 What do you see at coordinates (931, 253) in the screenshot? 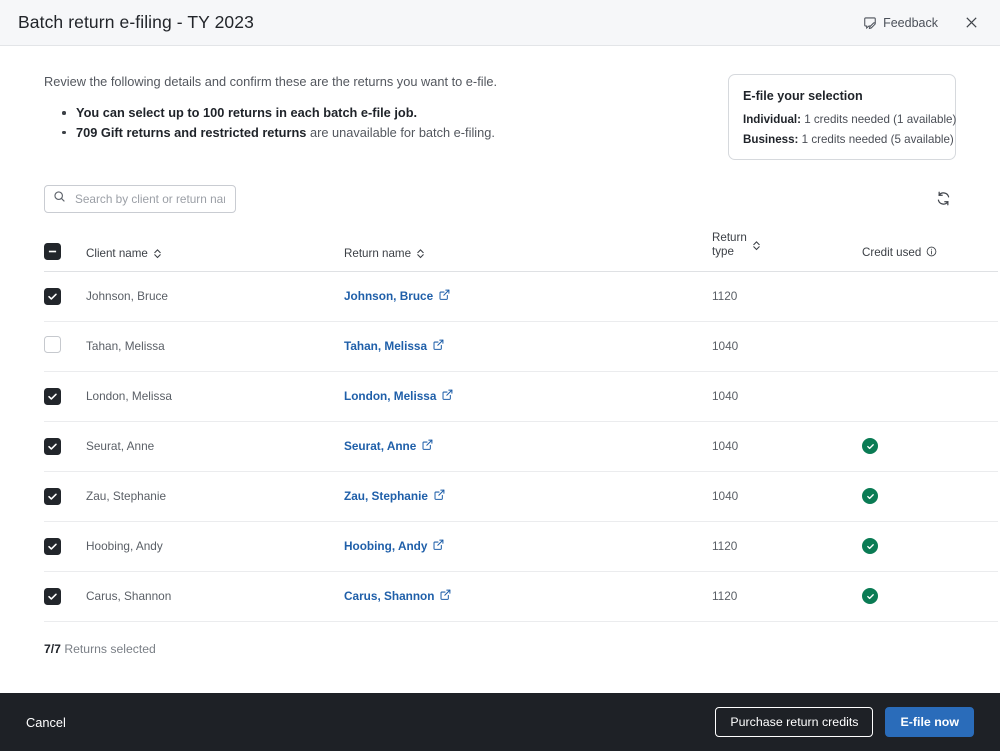
I see `info-icon` at bounding box center [931, 253].